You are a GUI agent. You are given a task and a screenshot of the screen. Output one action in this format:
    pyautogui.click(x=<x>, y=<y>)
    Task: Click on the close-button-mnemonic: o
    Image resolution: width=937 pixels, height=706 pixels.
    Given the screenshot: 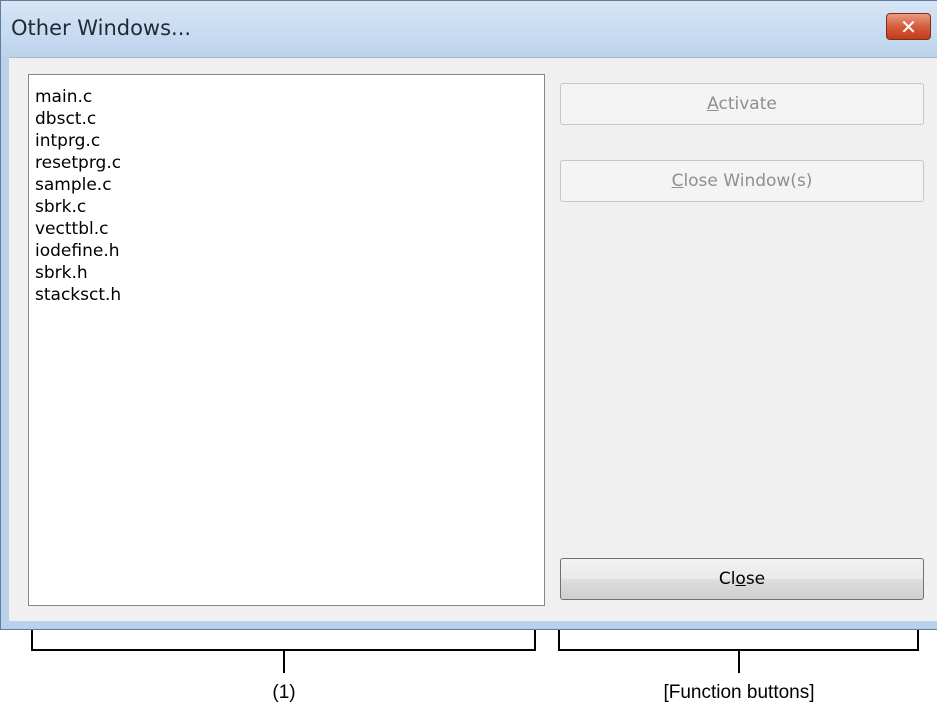 What is the action you would take?
    pyautogui.click(x=740, y=579)
    